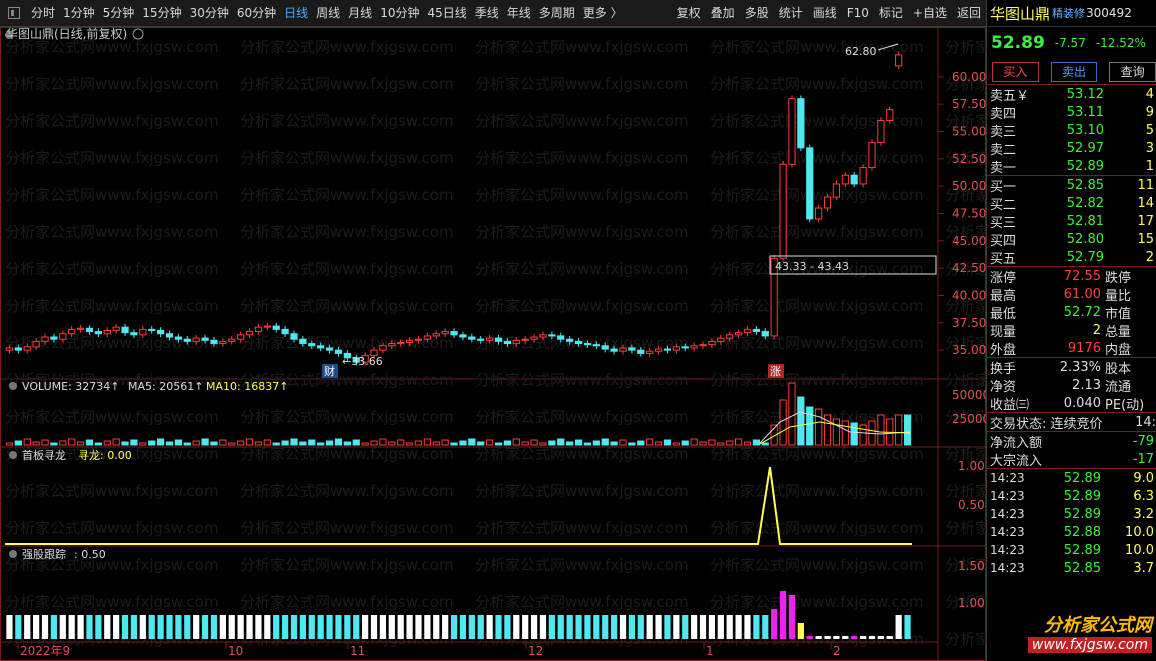 The image size is (1156, 661). What do you see at coordinates (858, 13) in the screenshot?
I see `toolbar-btn-5: F10` at bounding box center [858, 13].